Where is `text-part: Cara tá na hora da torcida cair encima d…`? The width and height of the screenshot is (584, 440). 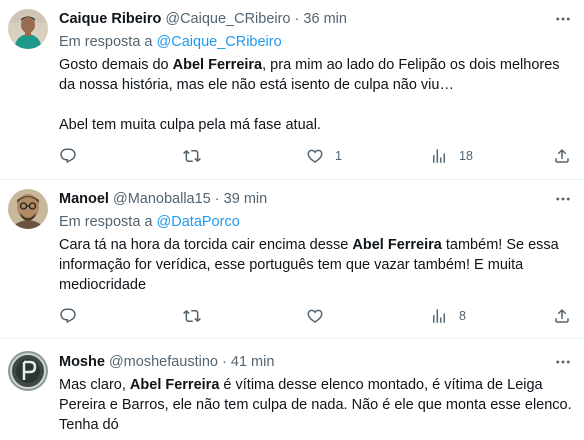
text-part: Cara tá na hora da torcida cair encima d… is located at coordinates (206, 245).